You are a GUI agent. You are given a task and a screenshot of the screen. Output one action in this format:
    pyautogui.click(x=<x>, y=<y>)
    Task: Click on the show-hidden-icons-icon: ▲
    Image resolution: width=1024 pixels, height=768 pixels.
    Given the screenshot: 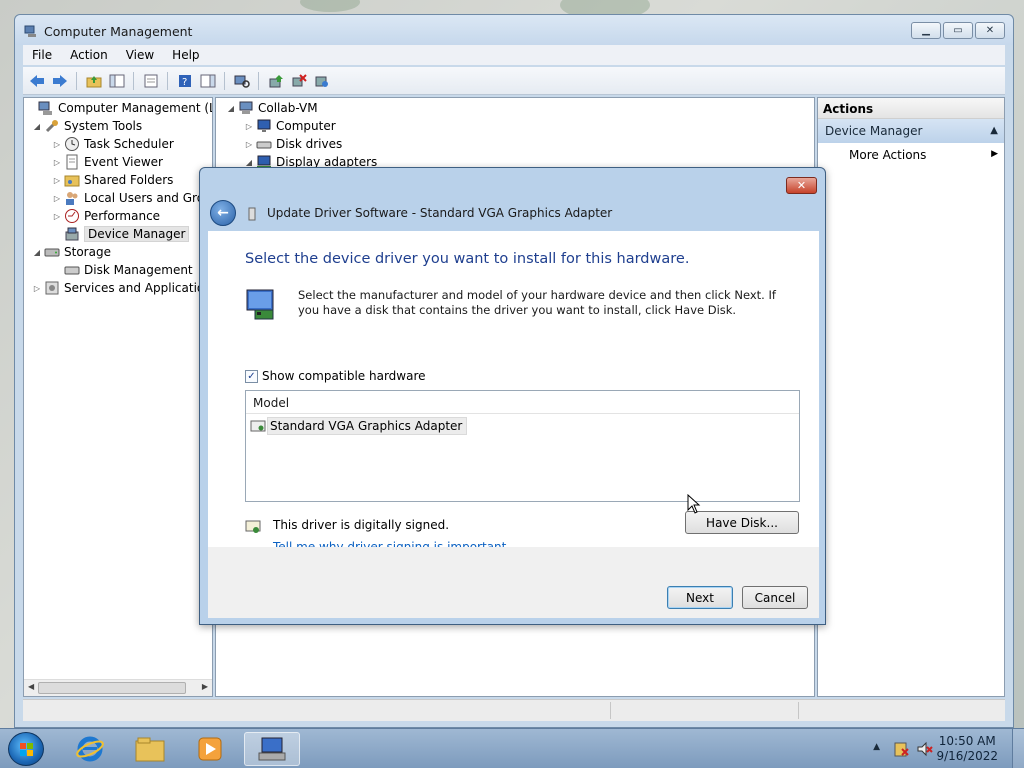 What is the action you would take?
    pyautogui.click(x=876, y=747)
    